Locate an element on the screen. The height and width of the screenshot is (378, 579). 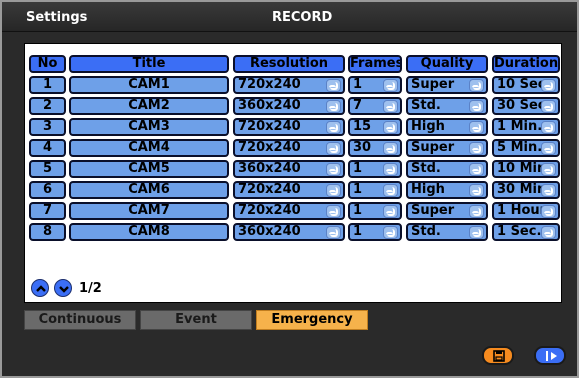
save-icon is located at coordinates (499, 356).